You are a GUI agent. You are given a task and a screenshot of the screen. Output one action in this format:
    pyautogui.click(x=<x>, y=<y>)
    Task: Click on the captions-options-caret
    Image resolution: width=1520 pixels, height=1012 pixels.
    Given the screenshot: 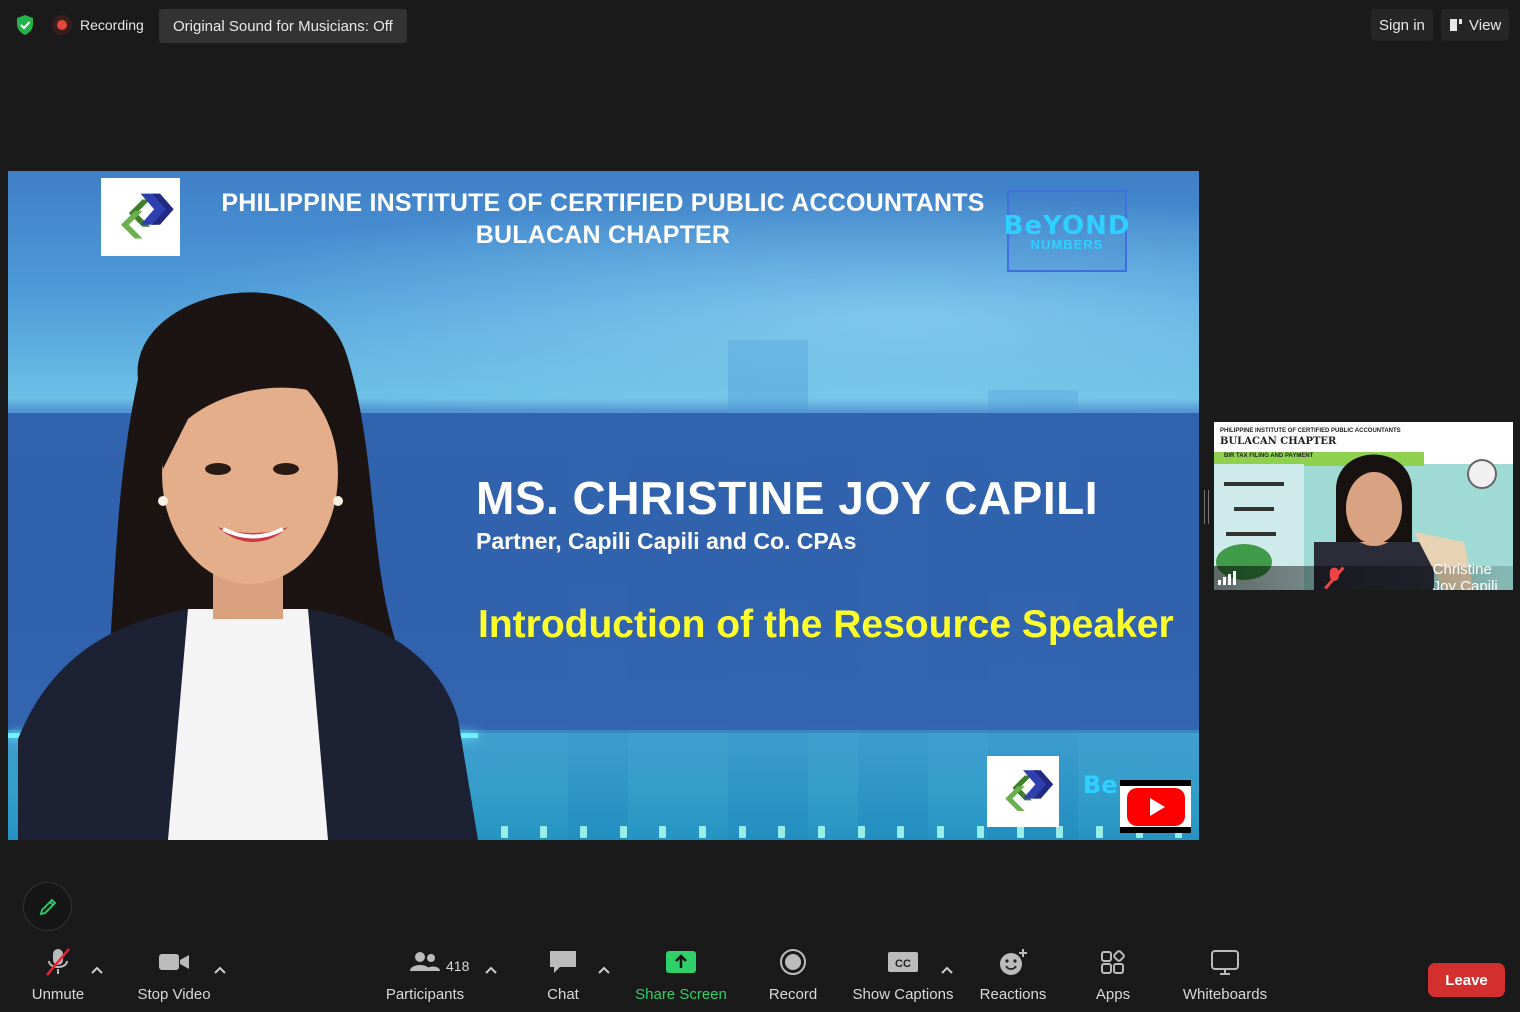 What is the action you would take?
    pyautogui.click(x=947, y=968)
    